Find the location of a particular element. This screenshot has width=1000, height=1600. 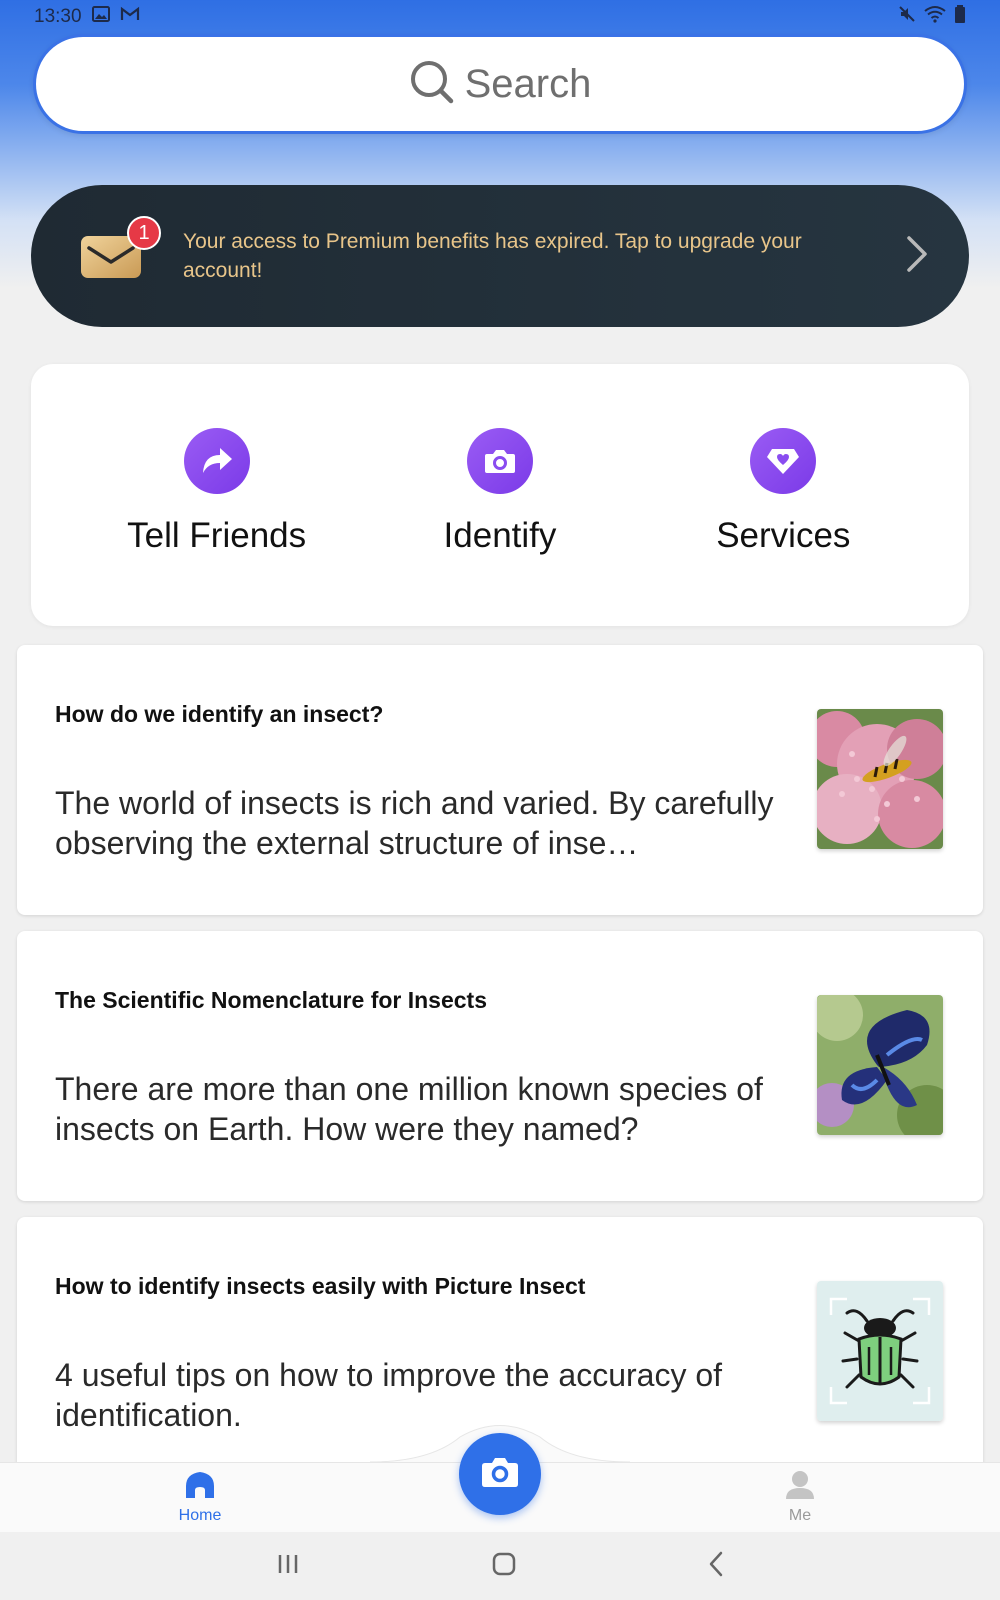

chevron-right-icon is located at coordinates (917, 256).